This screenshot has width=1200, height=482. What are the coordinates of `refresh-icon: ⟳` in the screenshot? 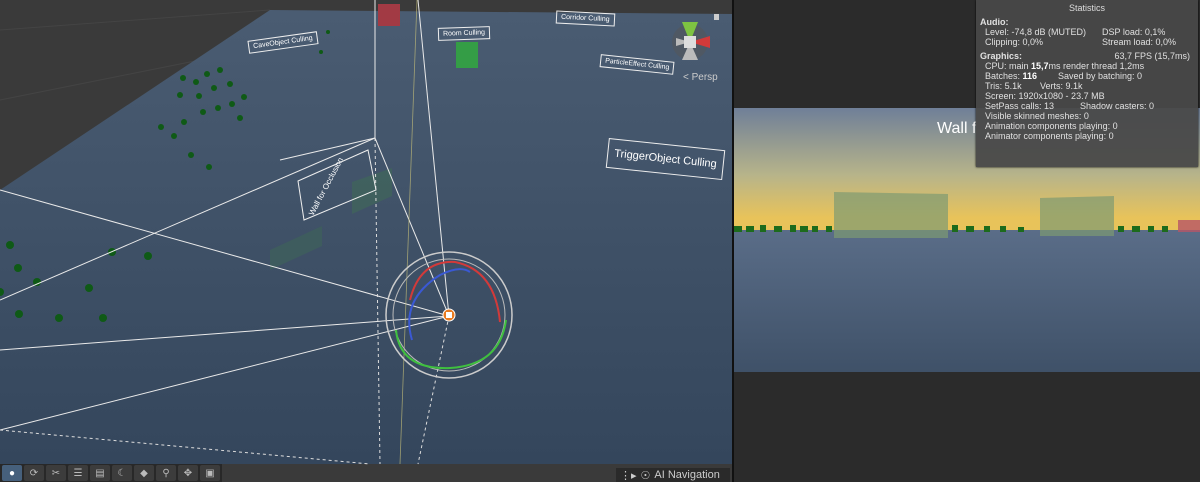 It's located at (34, 473).